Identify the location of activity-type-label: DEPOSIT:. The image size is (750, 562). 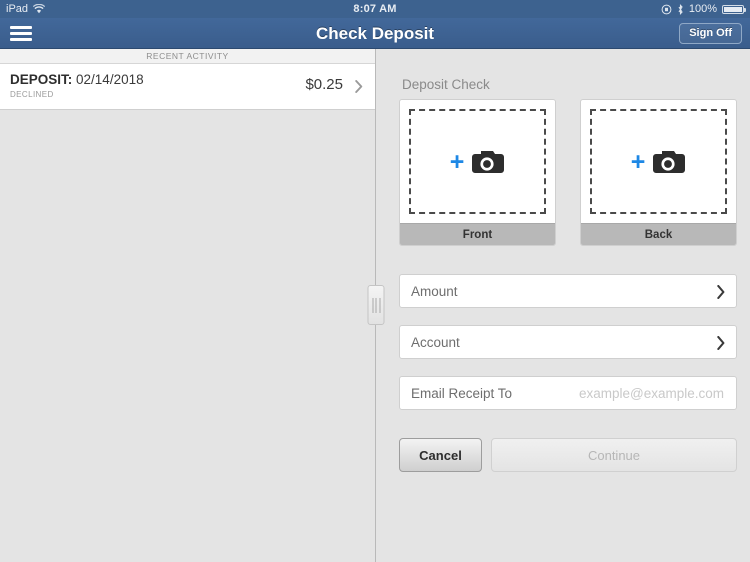
(41, 79).